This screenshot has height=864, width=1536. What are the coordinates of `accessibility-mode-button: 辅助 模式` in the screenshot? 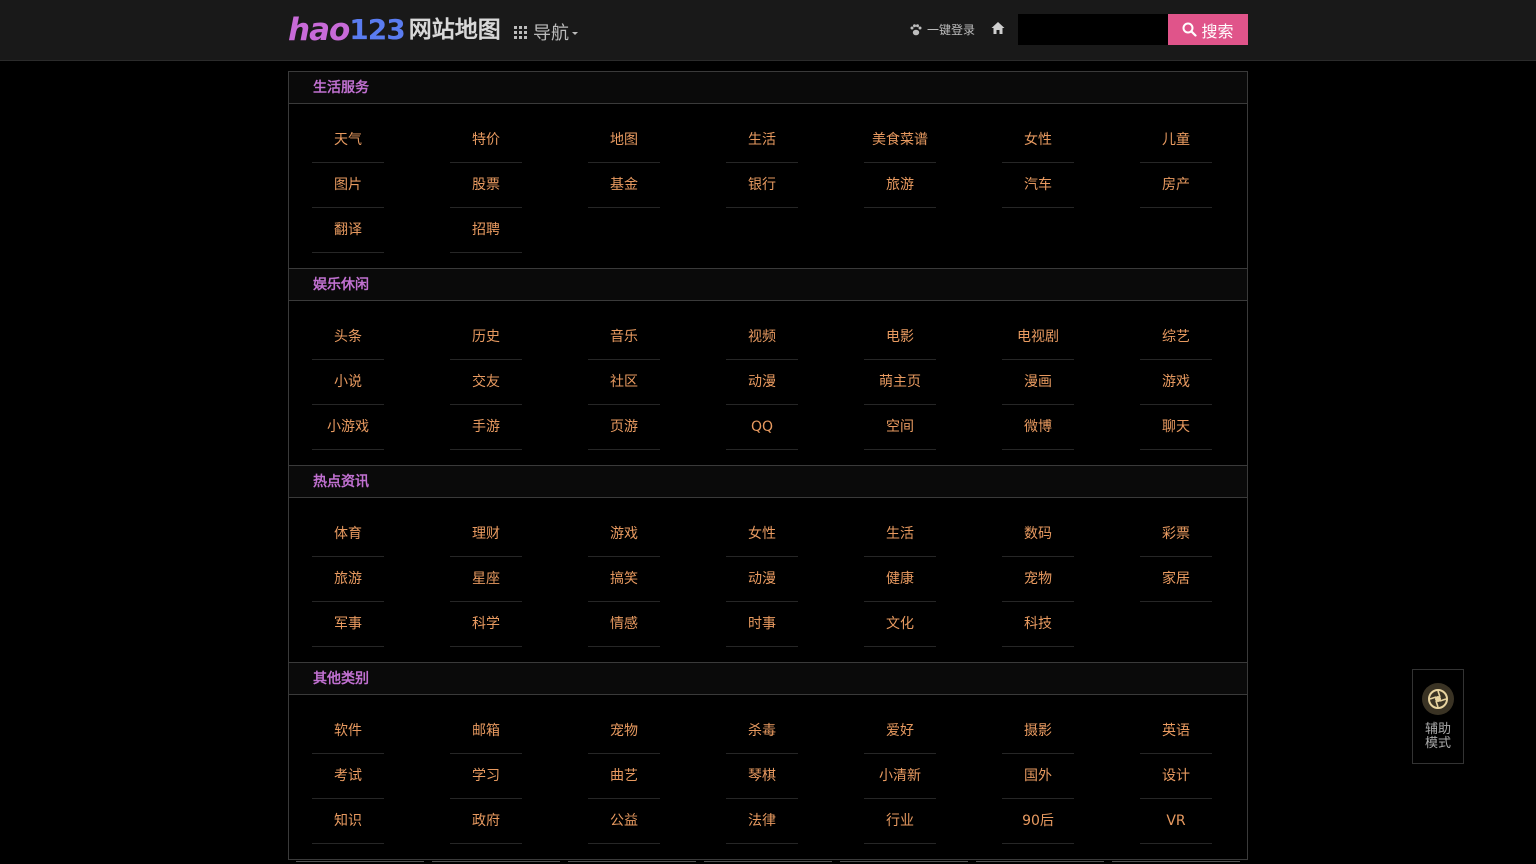 It's located at (1438, 716).